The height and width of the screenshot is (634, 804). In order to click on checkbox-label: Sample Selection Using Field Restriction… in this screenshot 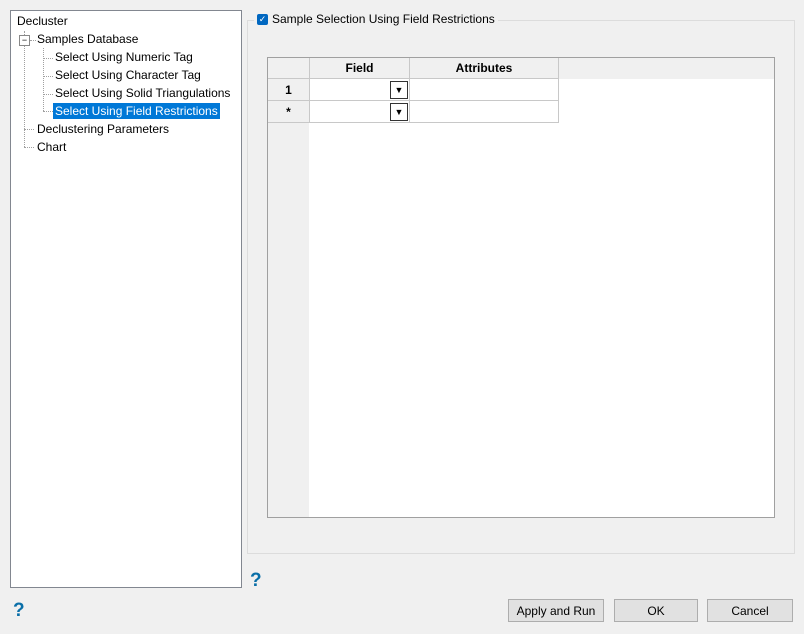, I will do `click(383, 19)`.